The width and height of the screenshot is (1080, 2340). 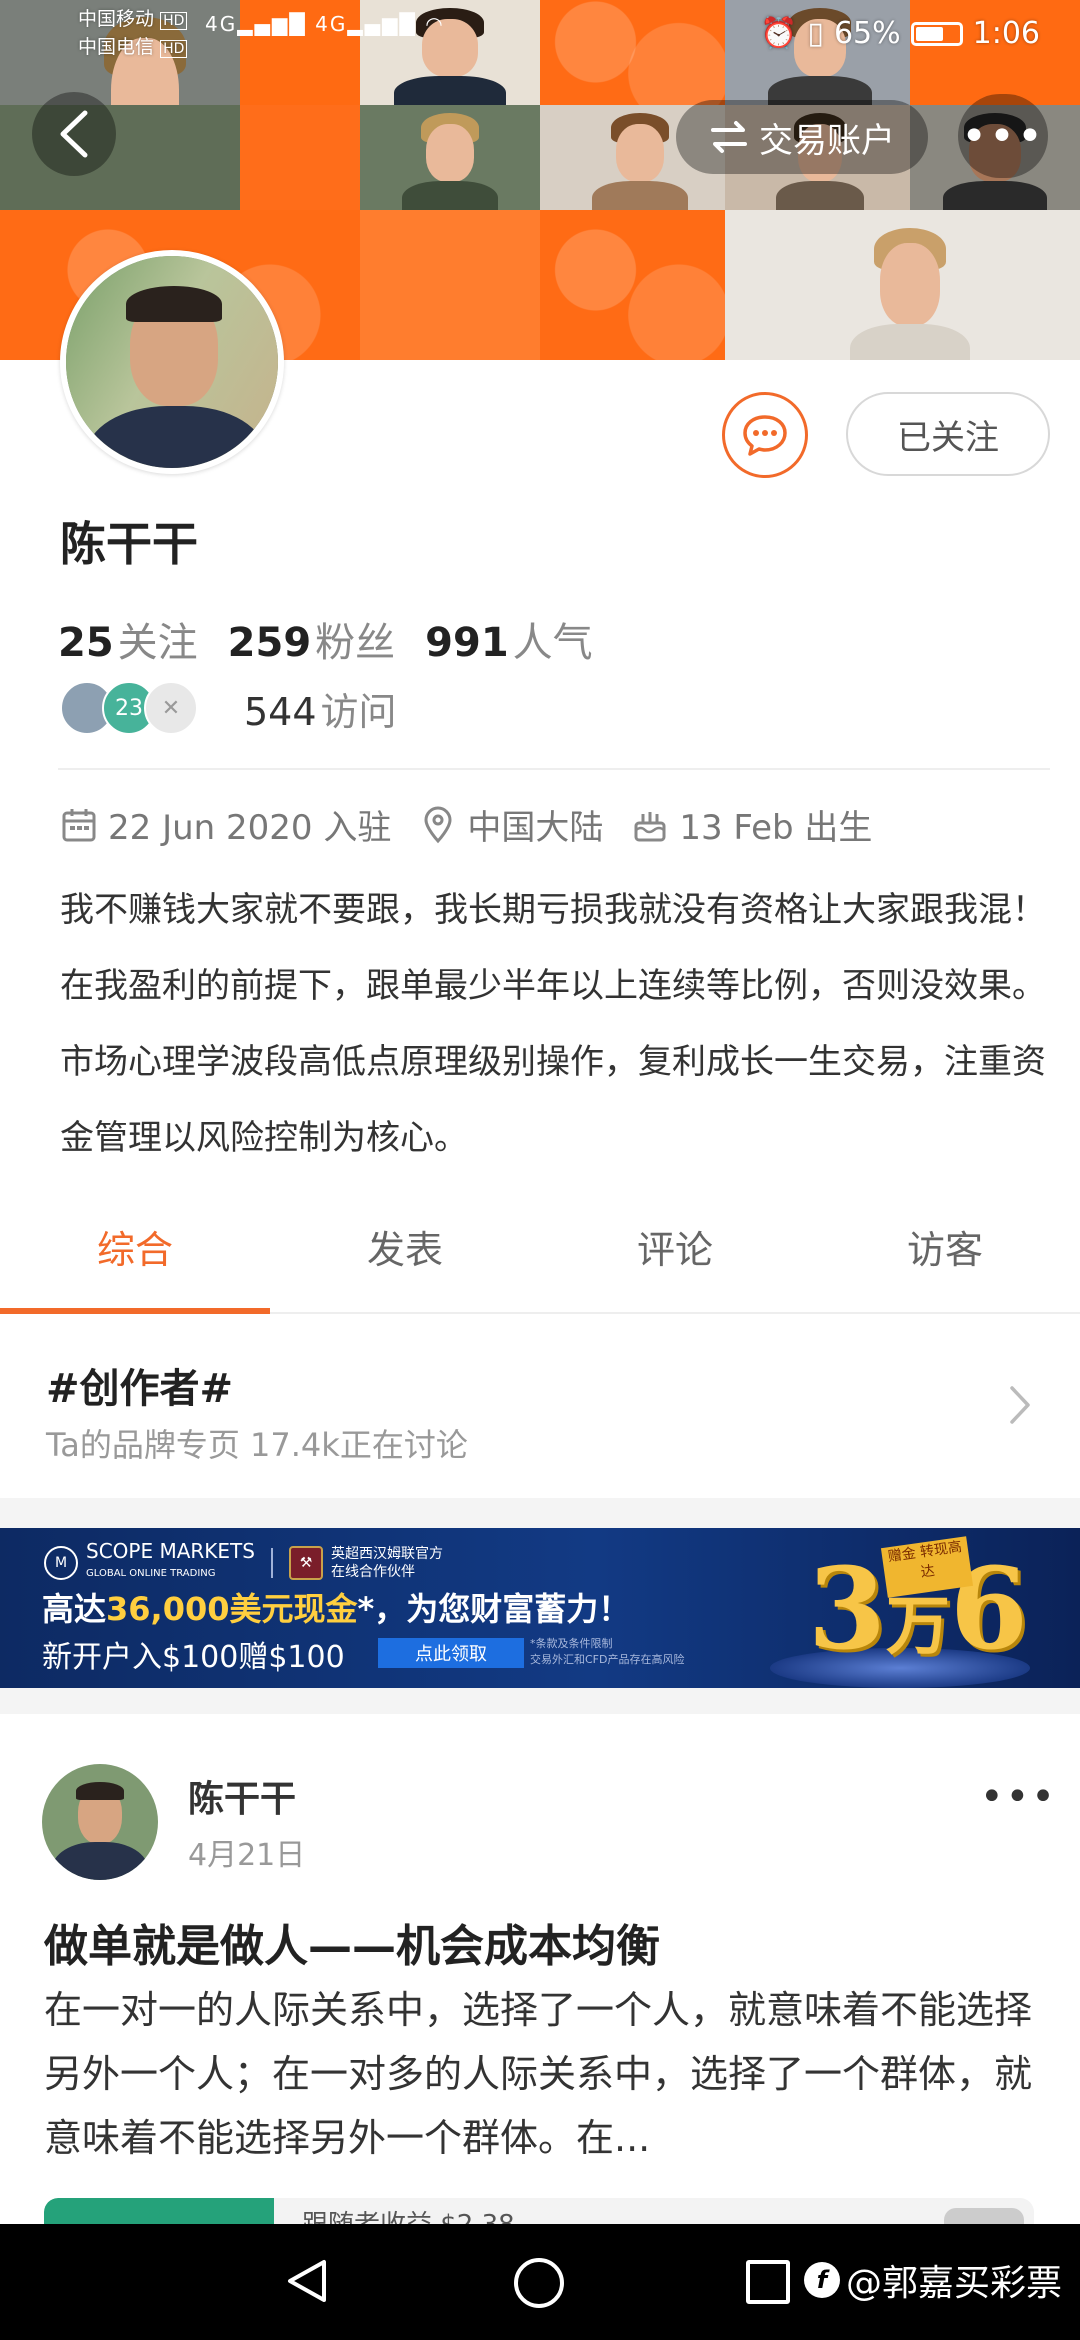 What do you see at coordinates (116, 47) in the screenshot?
I see `carrier-2: 中国电信` at bounding box center [116, 47].